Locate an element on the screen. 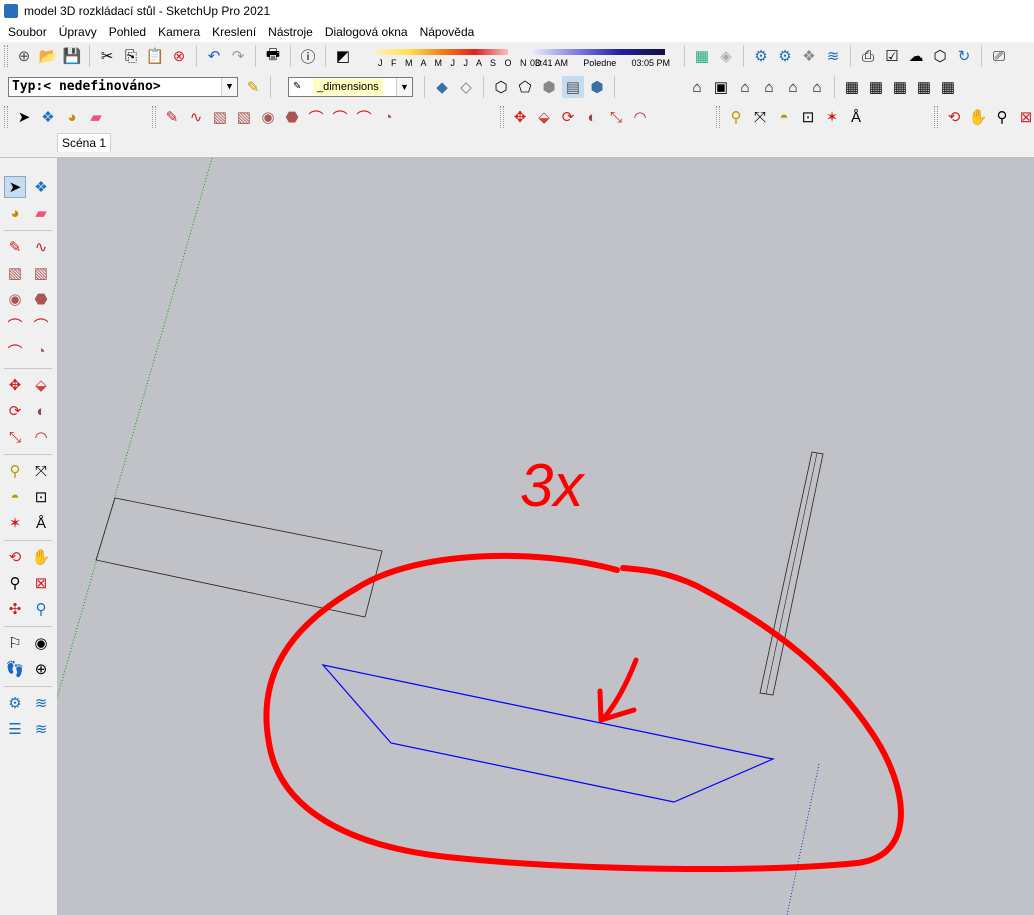 This screenshot has height=915, width=1034. top-view-icon: ▣ is located at coordinates (721, 87).